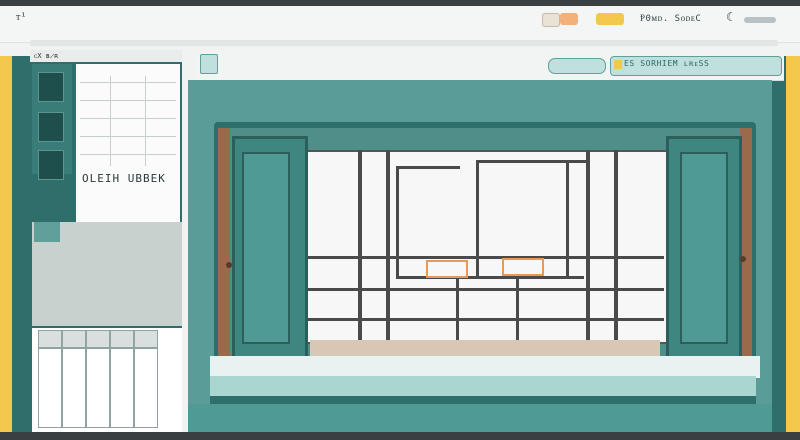  What do you see at coordinates (124, 178) in the screenshot?
I see `sheet-code: OLEIH UBBEK` at bounding box center [124, 178].